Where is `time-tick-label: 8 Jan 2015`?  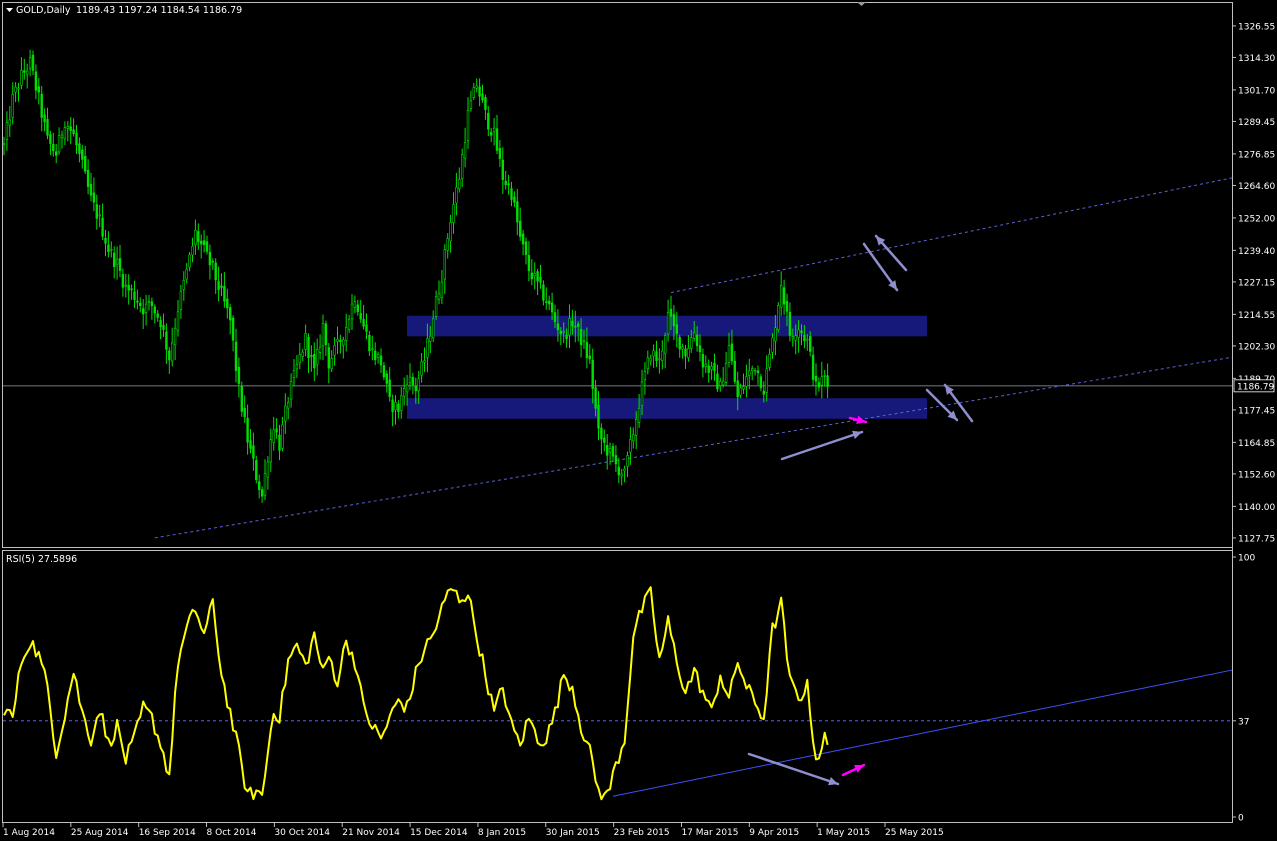 time-tick-label: 8 Jan 2015 is located at coordinates (502, 833).